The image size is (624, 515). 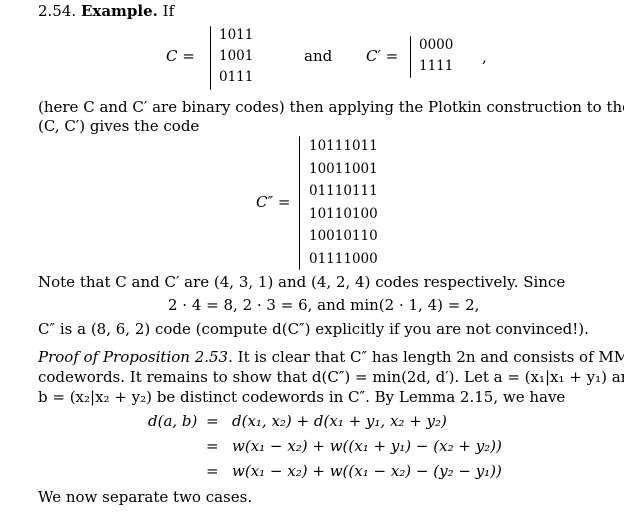 What do you see at coordinates (236, 77) in the screenshot?
I see `codeword: 0111` at bounding box center [236, 77].